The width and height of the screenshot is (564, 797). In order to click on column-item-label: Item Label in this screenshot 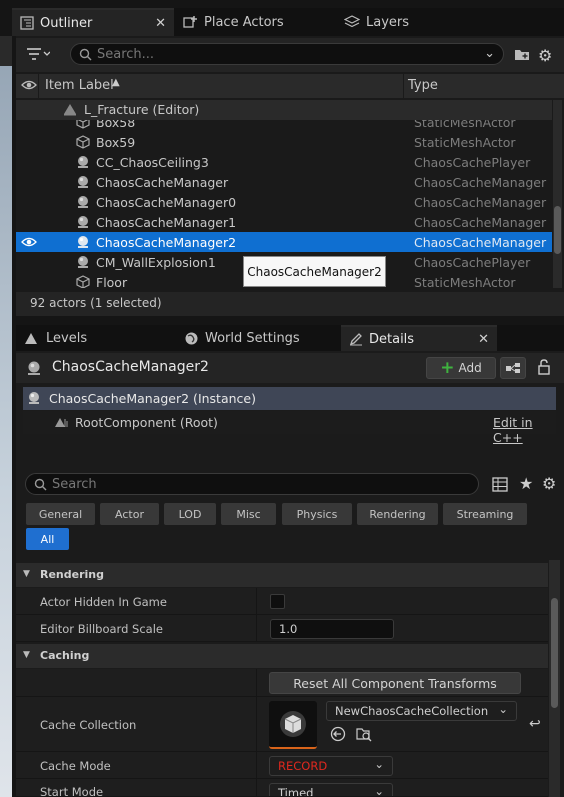, I will do `click(79, 85)`.